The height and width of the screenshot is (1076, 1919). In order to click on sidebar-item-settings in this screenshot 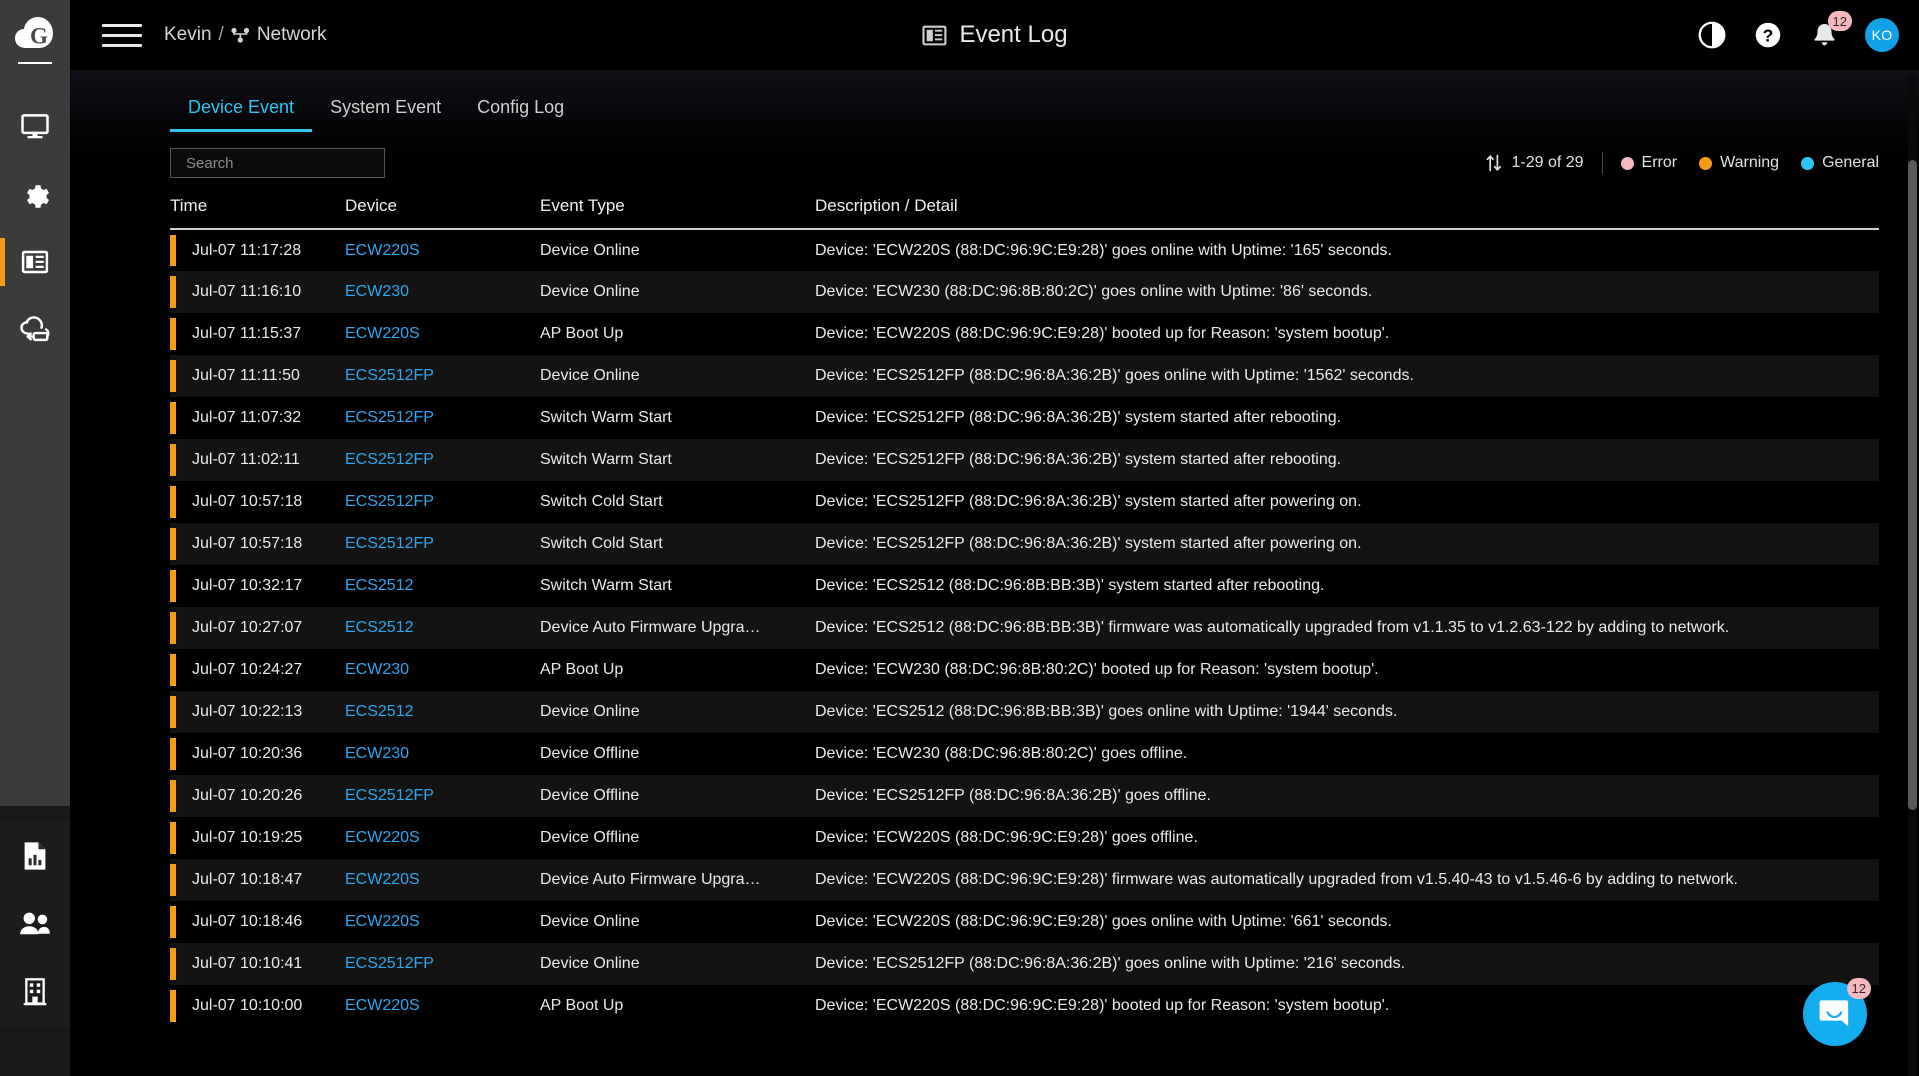, I will do `click(35, 194)`.